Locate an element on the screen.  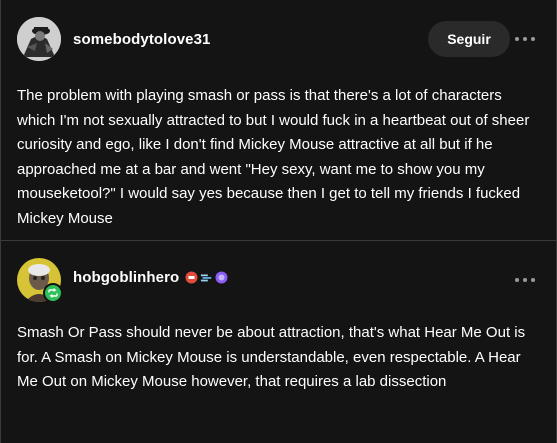
avatar is located at coordinates (39, 39).